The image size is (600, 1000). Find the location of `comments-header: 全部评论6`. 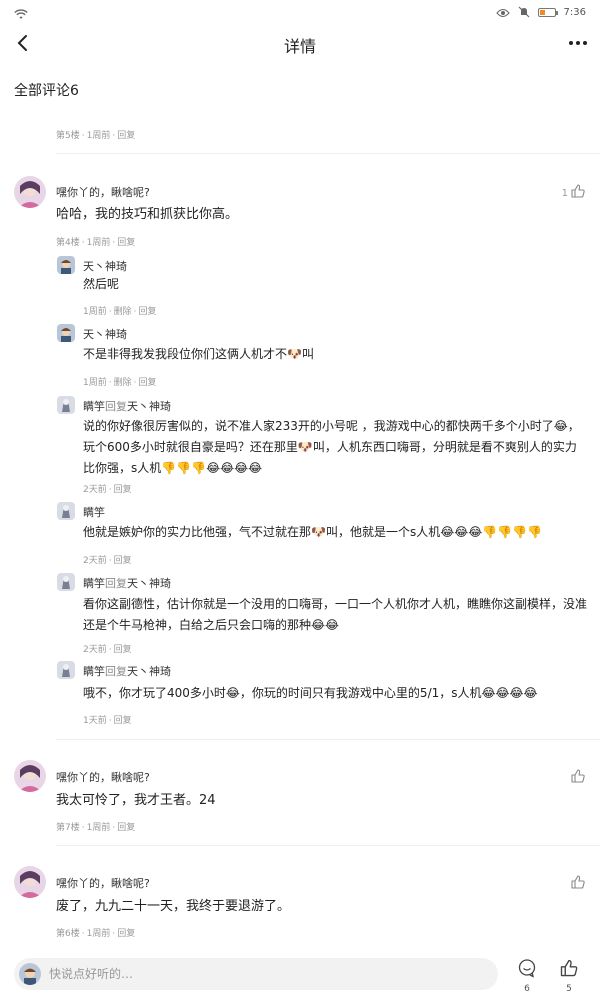

comments-header: 全部评论6 is located at coordinates (46, 91).